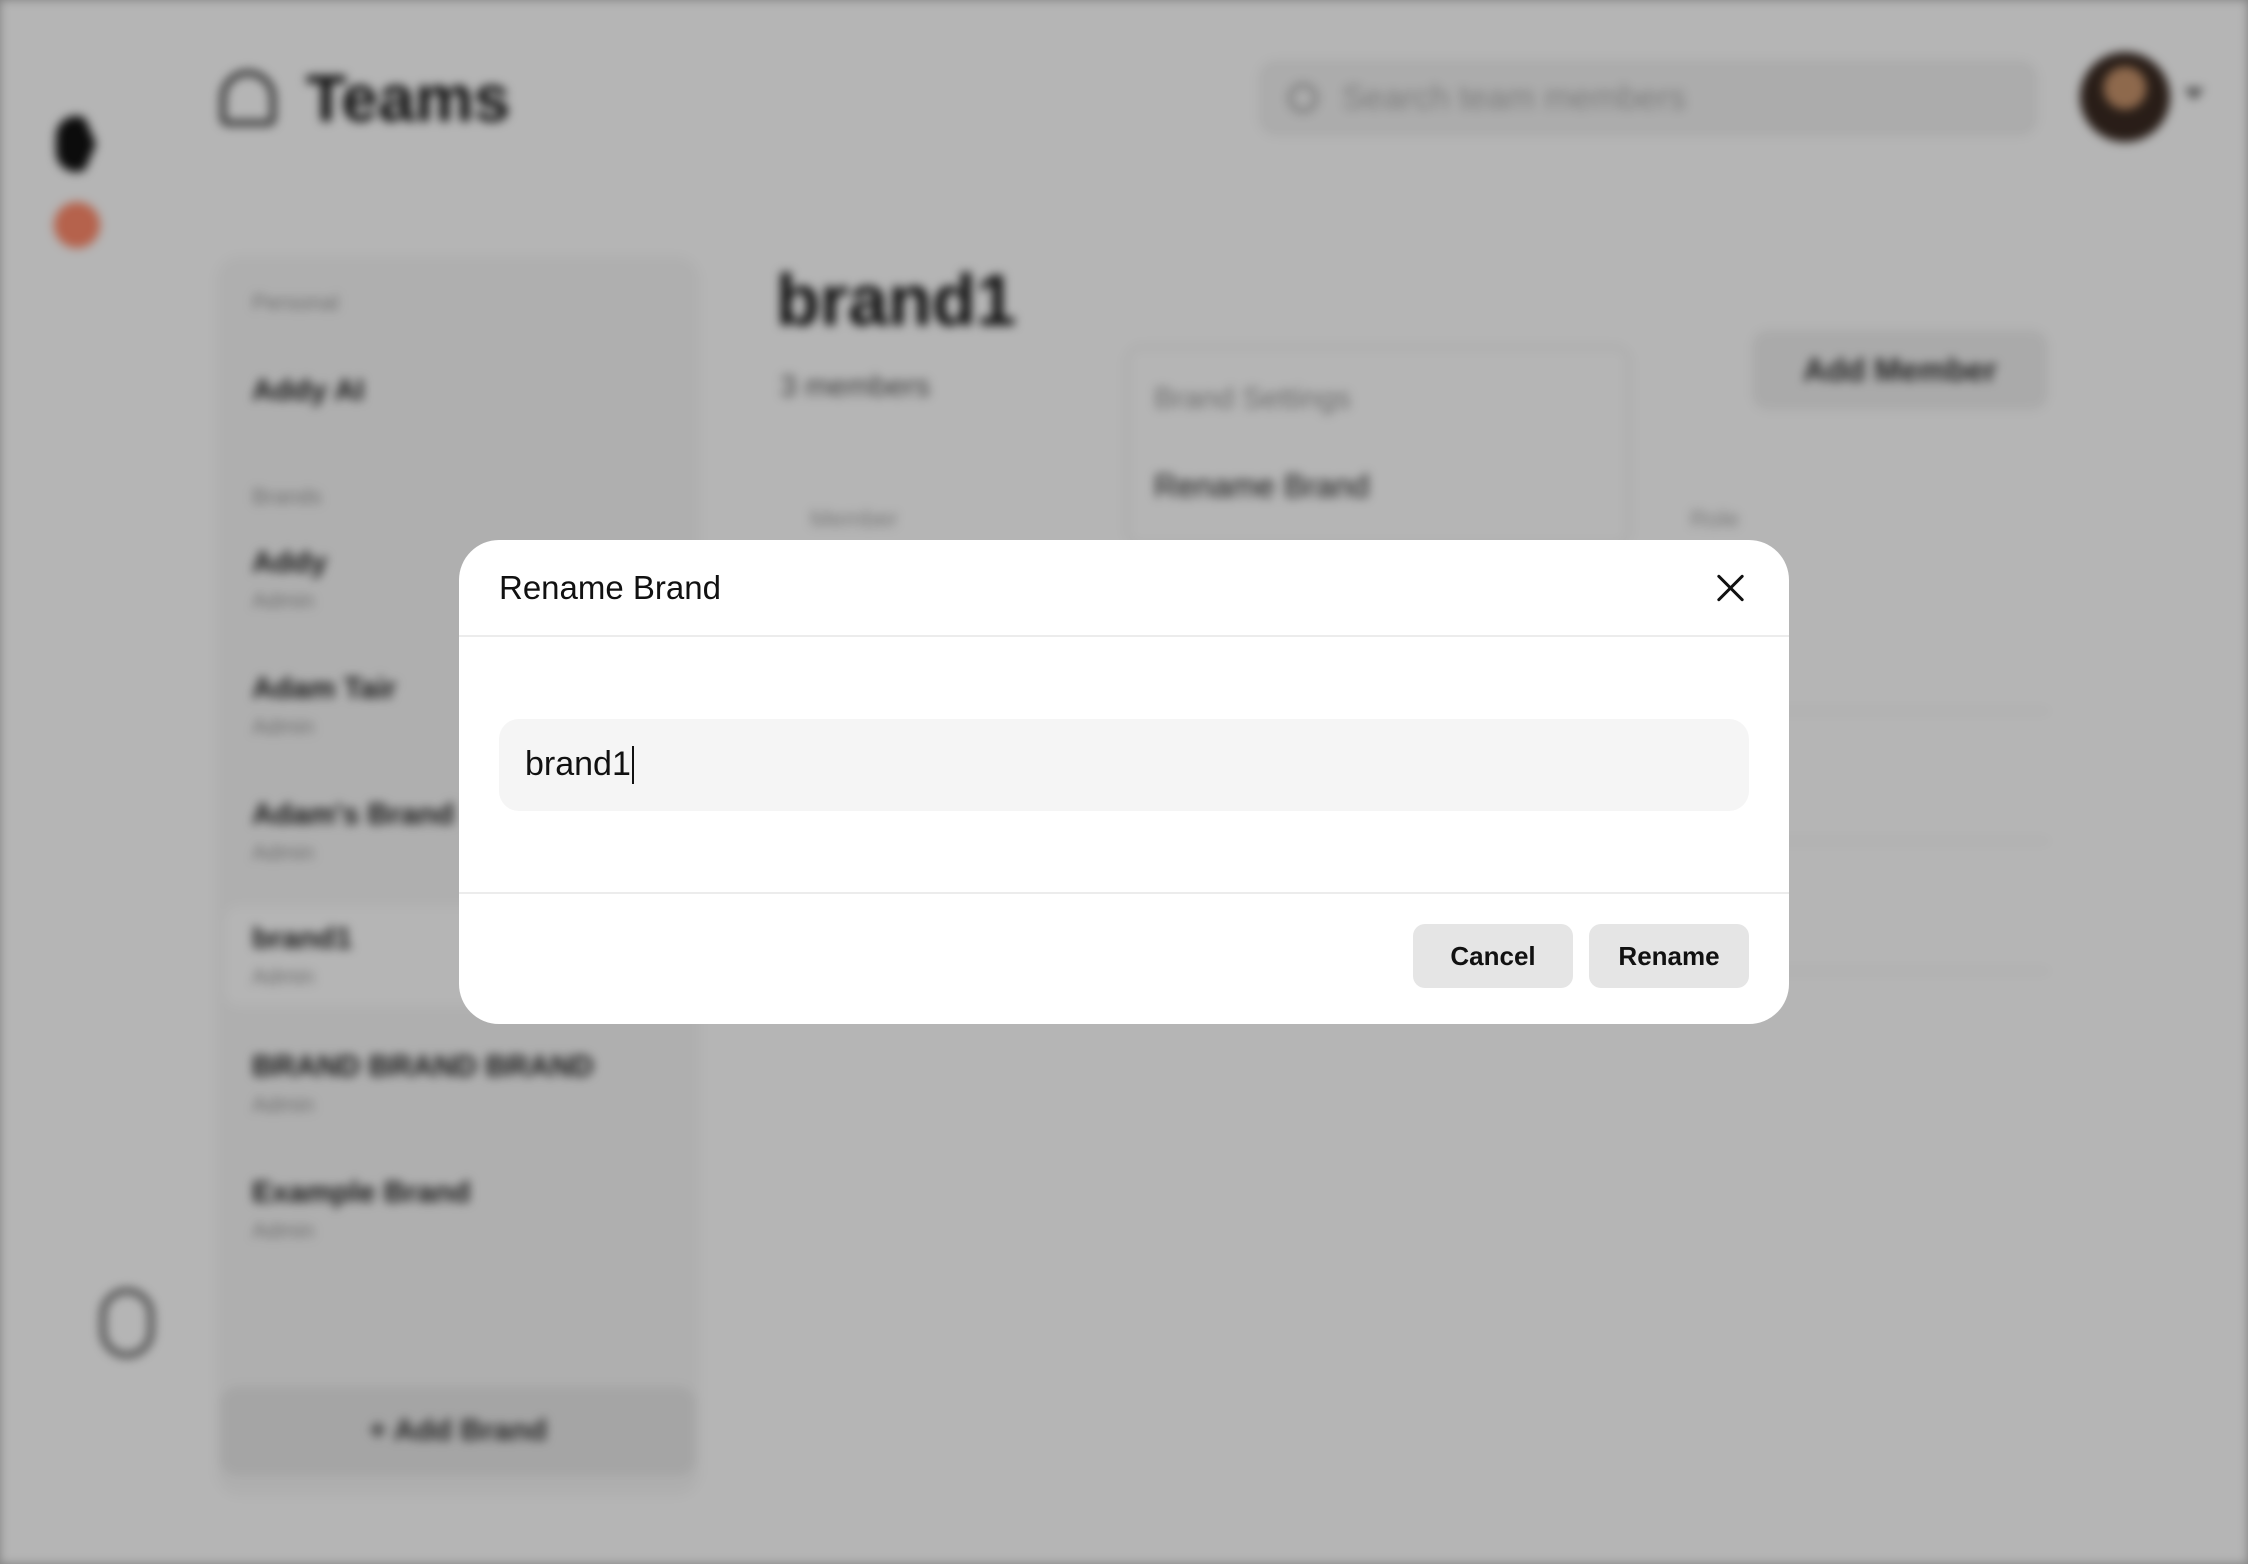 This screenshot has width=2248, height=1564. What do you see at coordinates (1669, 956) in the screenshot?
I see `rename-button: Rename` at bounding box center [1669, 956].